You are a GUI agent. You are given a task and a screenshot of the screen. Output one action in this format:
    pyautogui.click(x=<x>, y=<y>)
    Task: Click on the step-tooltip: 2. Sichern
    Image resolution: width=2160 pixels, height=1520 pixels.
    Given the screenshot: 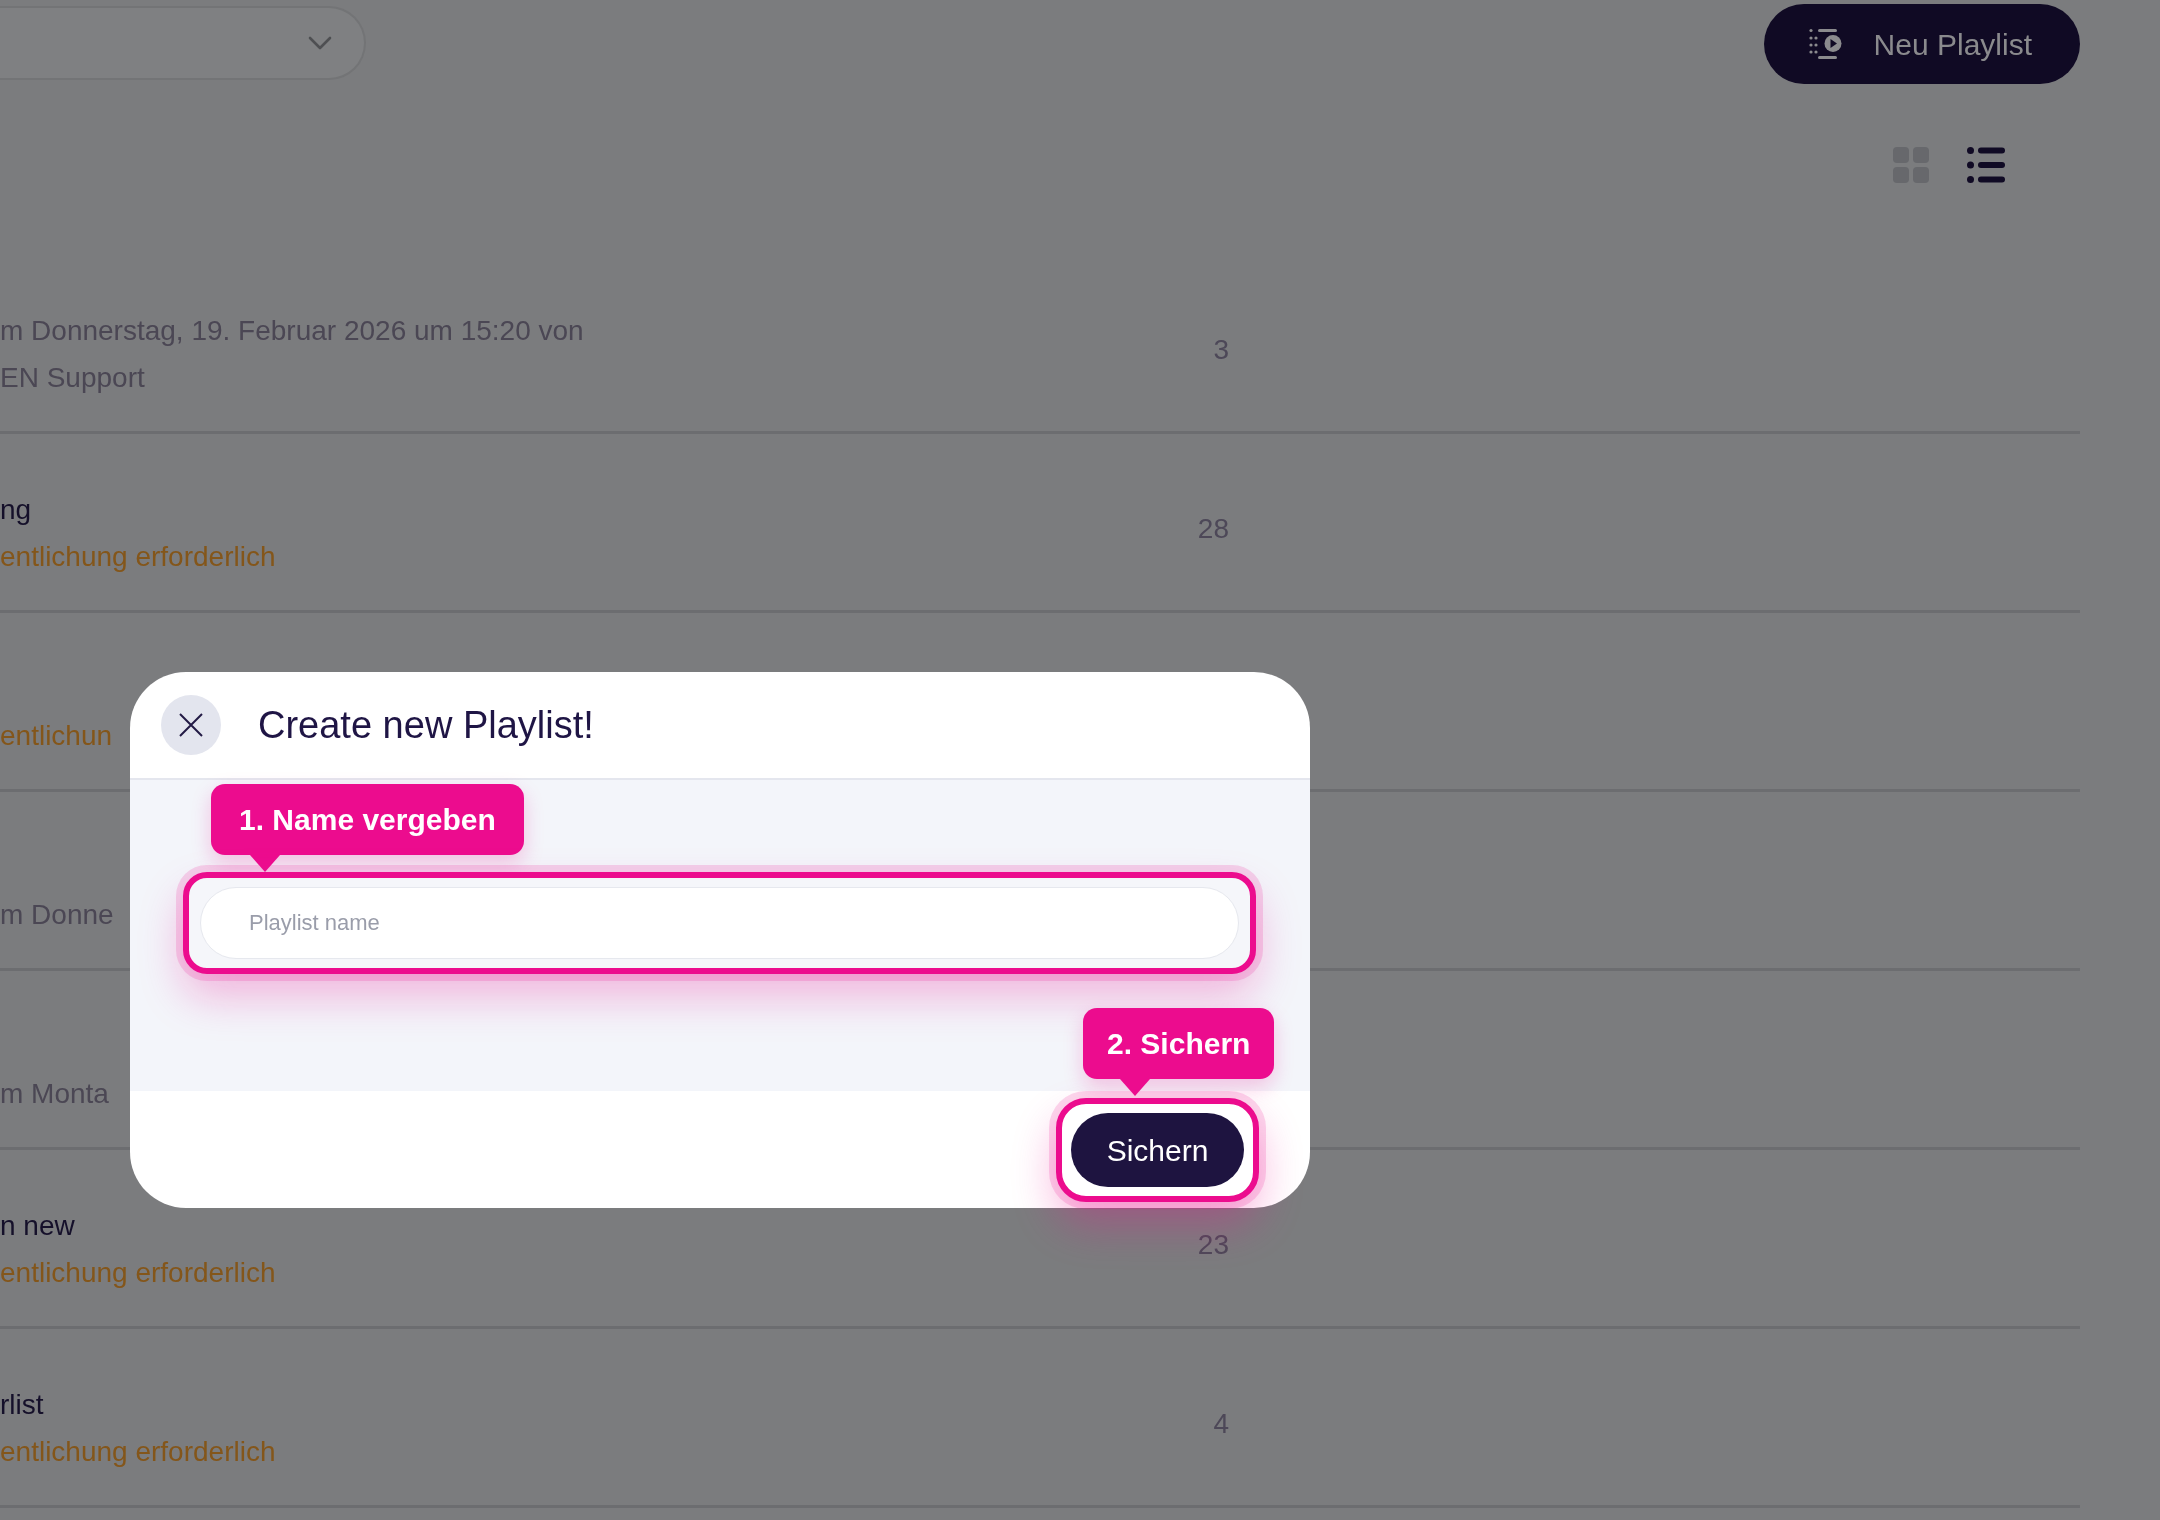 What is the action you would take?
    pyautogui.click(x=1179, y=1043)
    